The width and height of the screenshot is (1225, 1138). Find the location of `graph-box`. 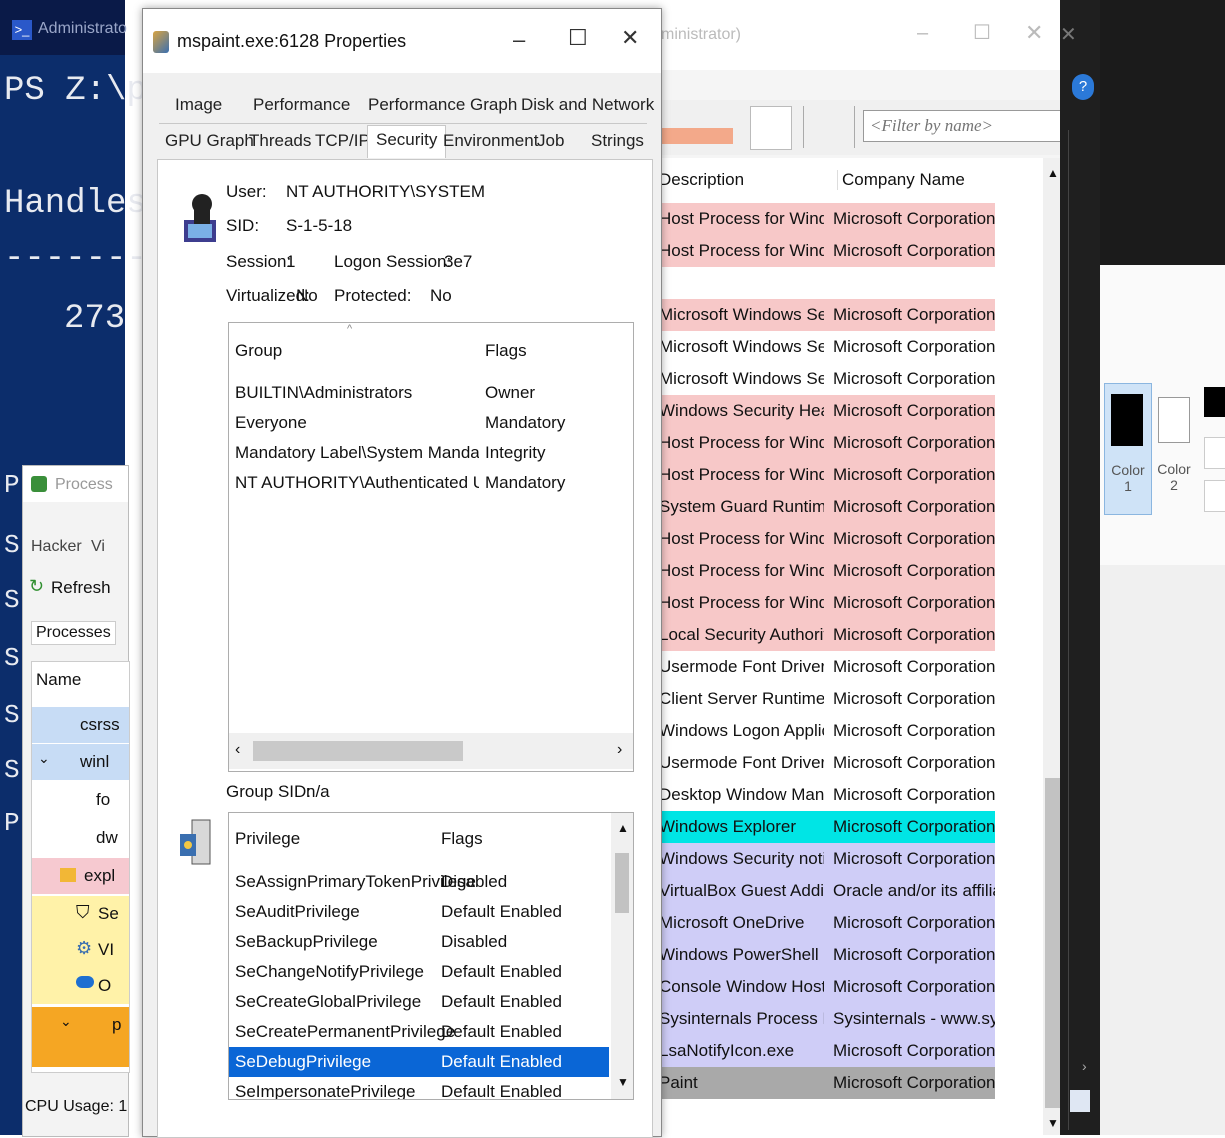

graph-box is located at coordinates (771, 128).